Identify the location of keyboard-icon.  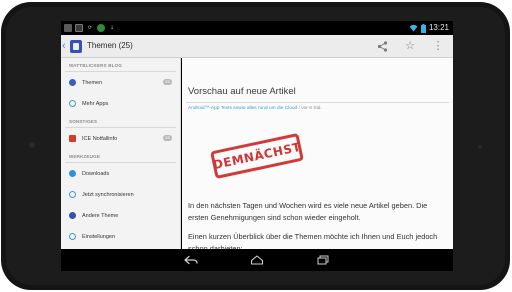
(79, 28).